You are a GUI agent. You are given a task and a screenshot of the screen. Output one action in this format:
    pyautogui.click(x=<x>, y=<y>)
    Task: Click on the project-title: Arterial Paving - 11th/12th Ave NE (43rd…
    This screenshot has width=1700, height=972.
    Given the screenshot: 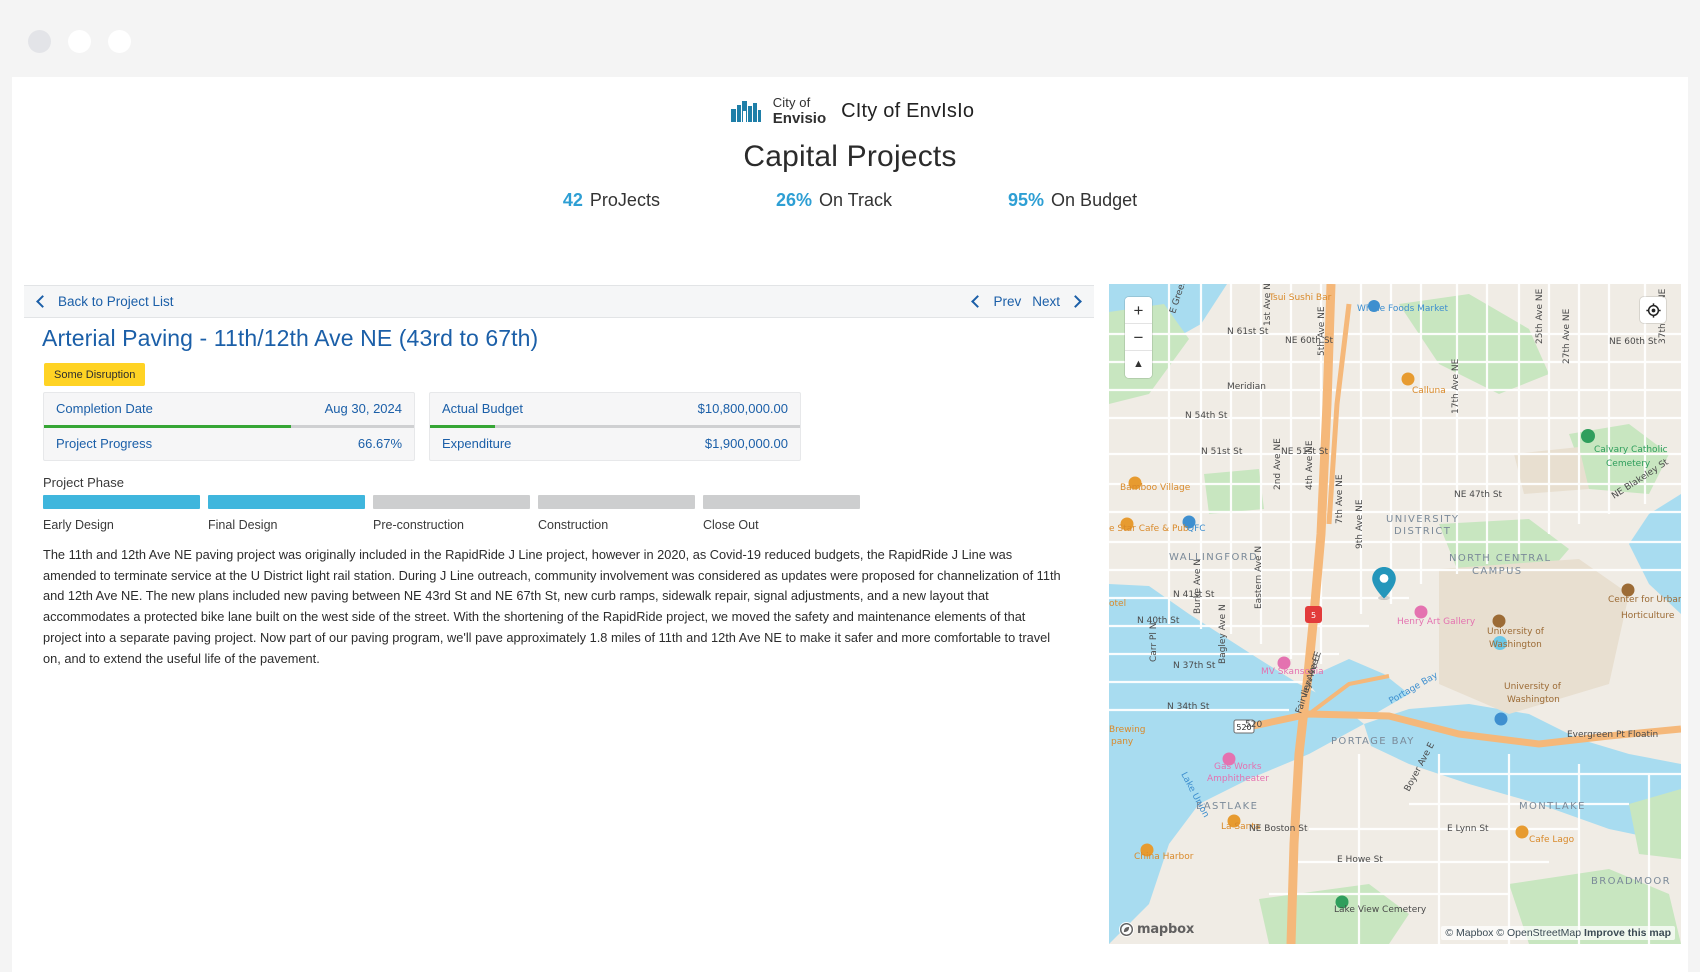 What is the action you would take?
    pyautogui.click(x=290, y=338)
    